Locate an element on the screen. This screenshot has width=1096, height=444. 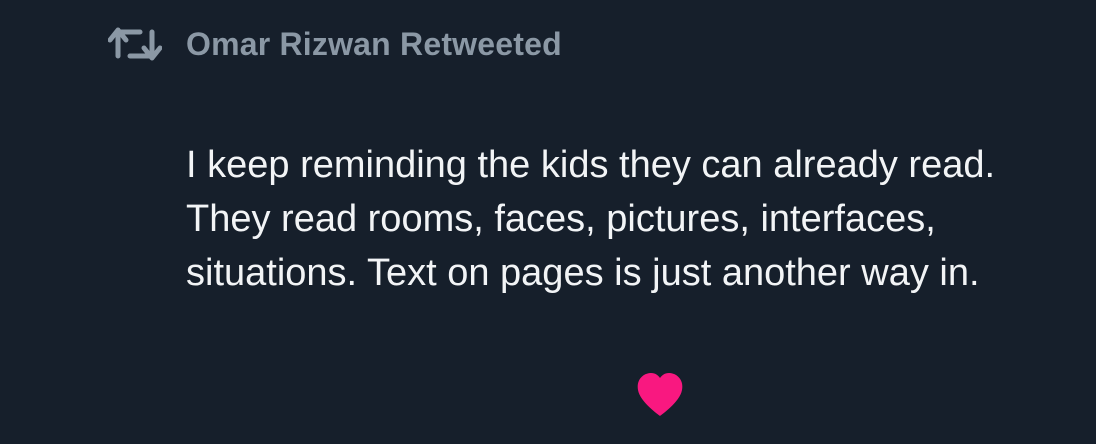
retweet-icon is located at coordinates (135, 44).